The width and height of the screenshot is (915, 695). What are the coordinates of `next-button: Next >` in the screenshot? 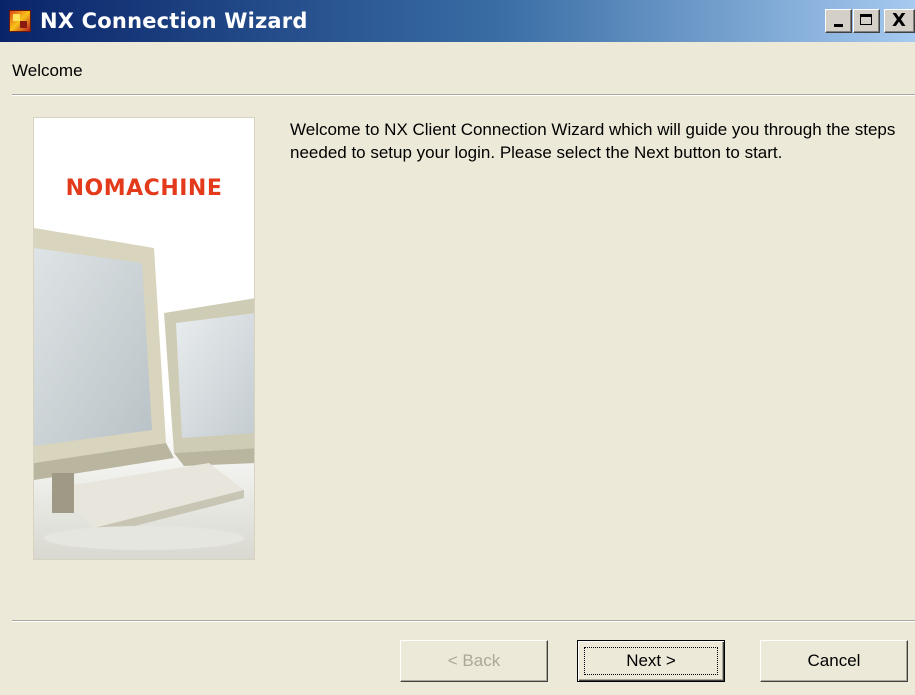 It's located at (651, 661).